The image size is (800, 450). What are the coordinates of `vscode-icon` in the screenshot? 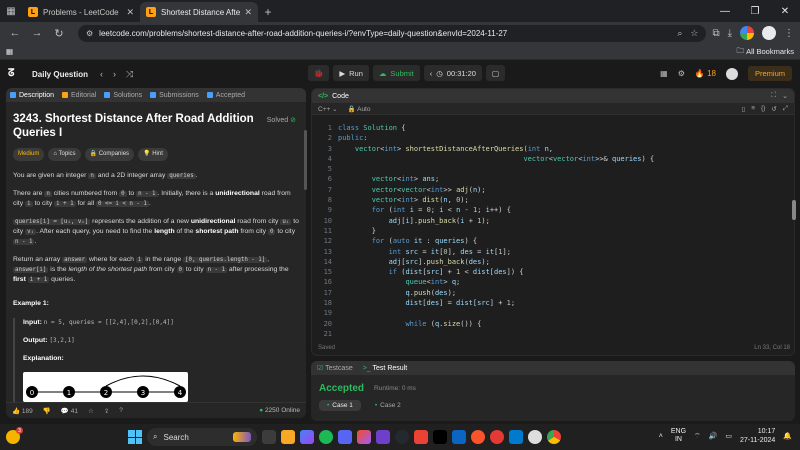 It's located at (516, 437).